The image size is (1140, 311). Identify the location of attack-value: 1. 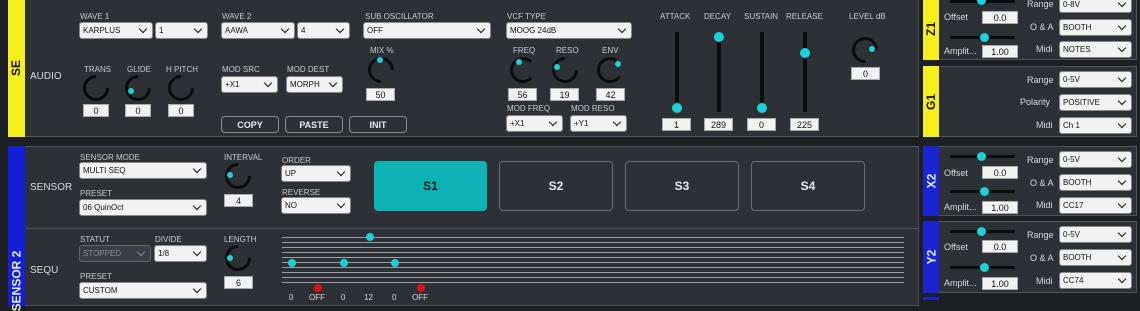
(676, 124).